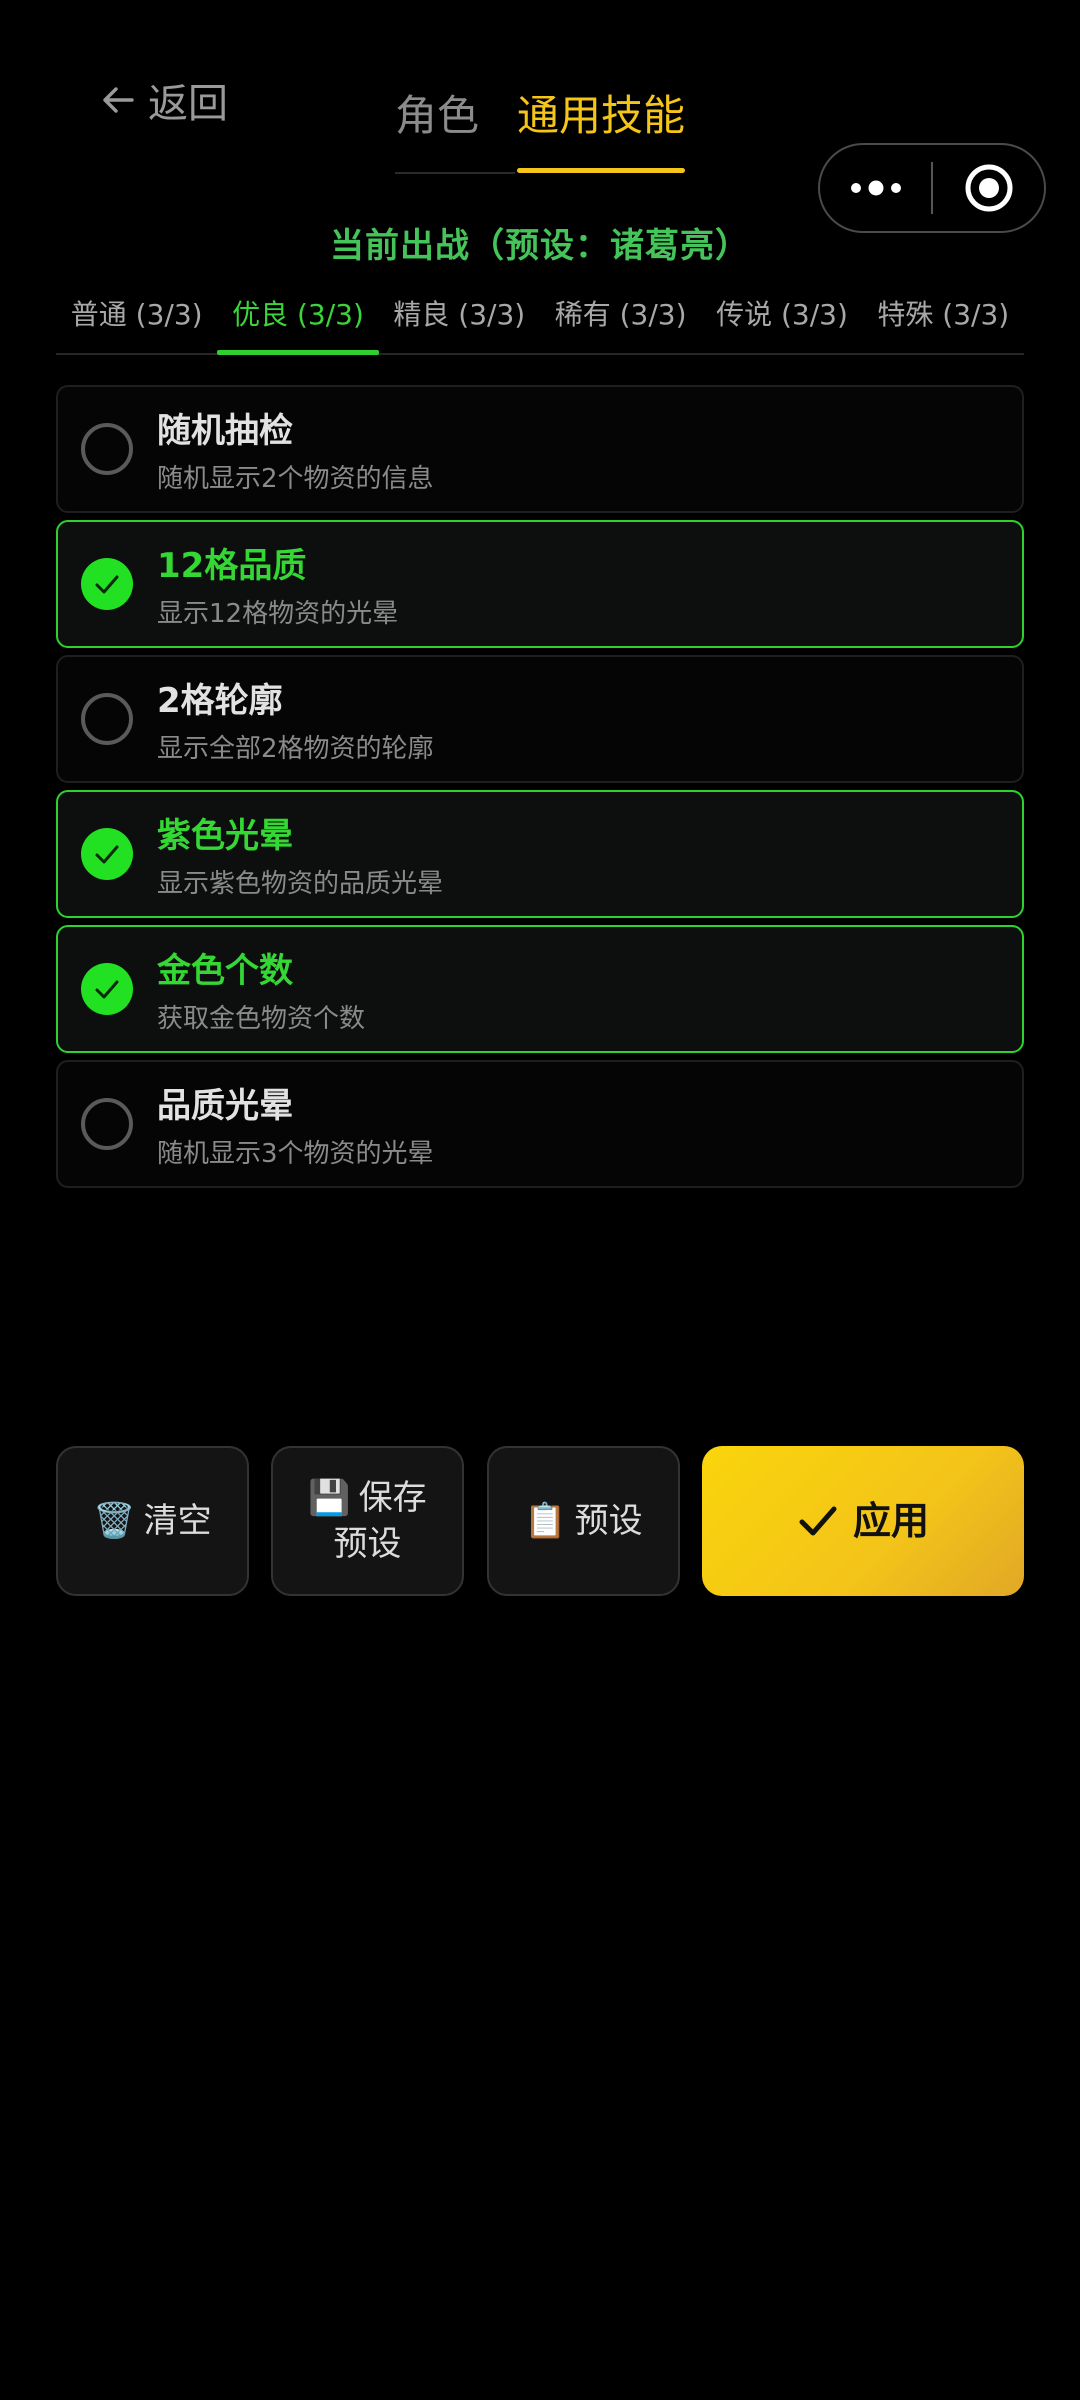 The width and height of the screenshot is (1080, 2400). Describe the element at coordinates (295, 479) in the screenshot. I see `skill-desc: 随机显示2个物资的信息` at that location.